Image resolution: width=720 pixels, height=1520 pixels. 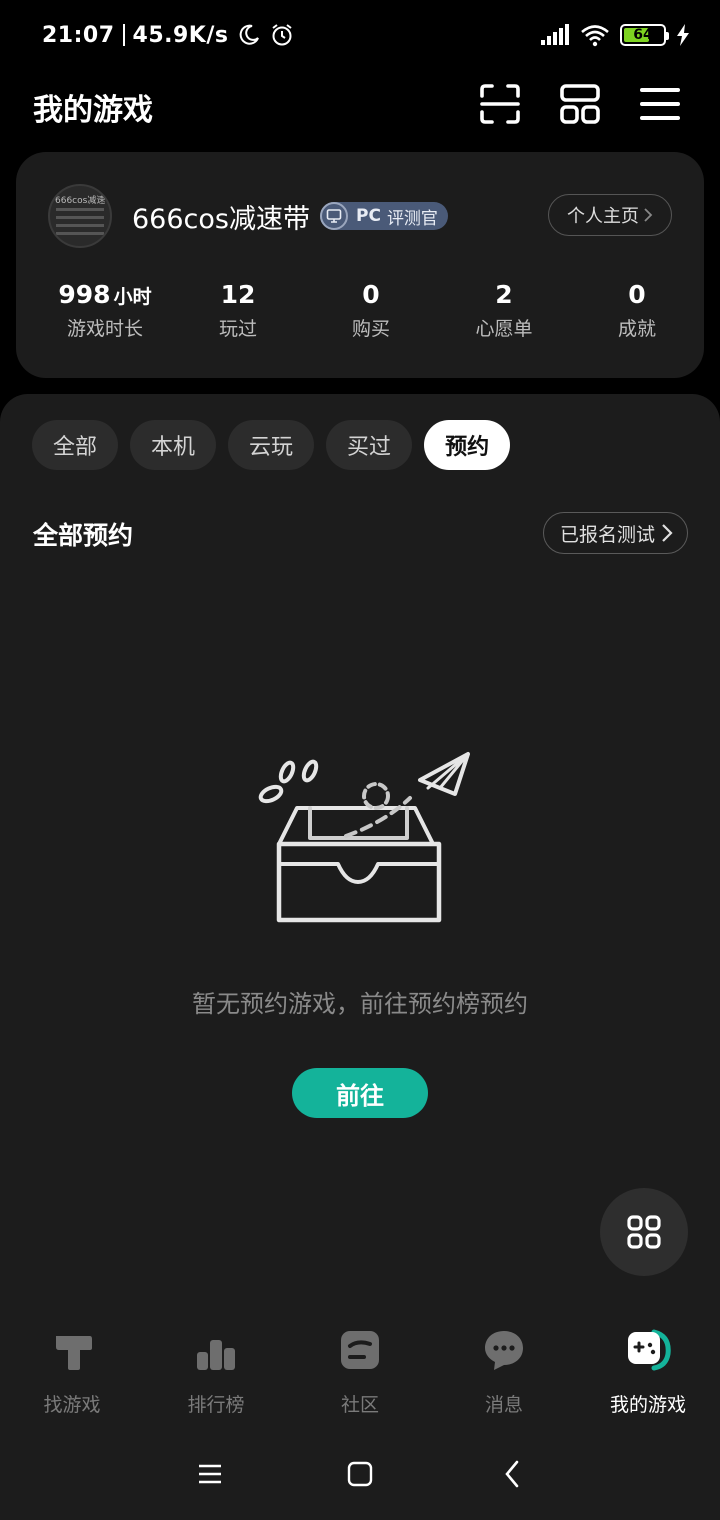 What do you see at coordinates (238, 309) in the screenshot?
I see `stat-played: 12 玩过` at bounding box center [238, 309].